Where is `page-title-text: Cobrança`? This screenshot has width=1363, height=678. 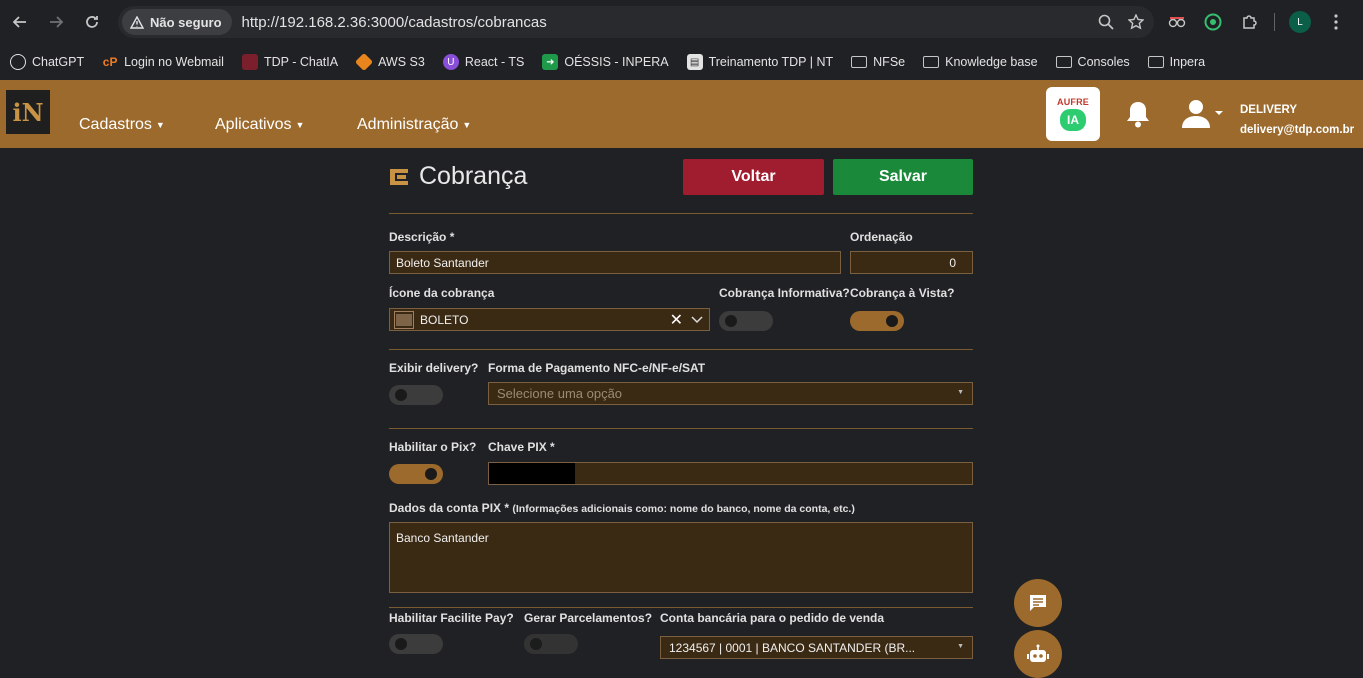
page-title-text: Cobrança is located at coordinates (473, 176).